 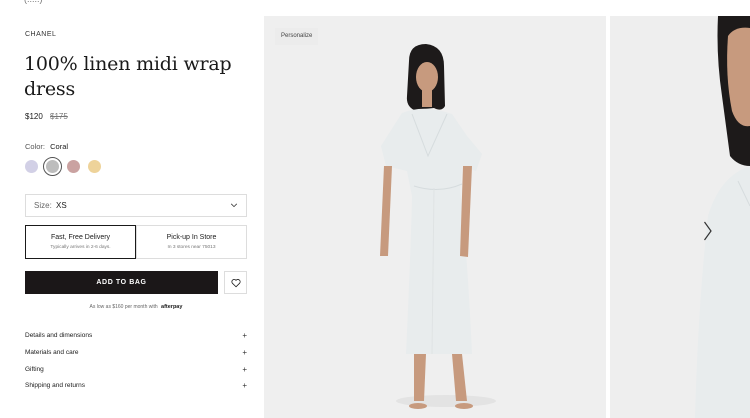 I want to click on size-label: Size:, so click(x=43, y=205).